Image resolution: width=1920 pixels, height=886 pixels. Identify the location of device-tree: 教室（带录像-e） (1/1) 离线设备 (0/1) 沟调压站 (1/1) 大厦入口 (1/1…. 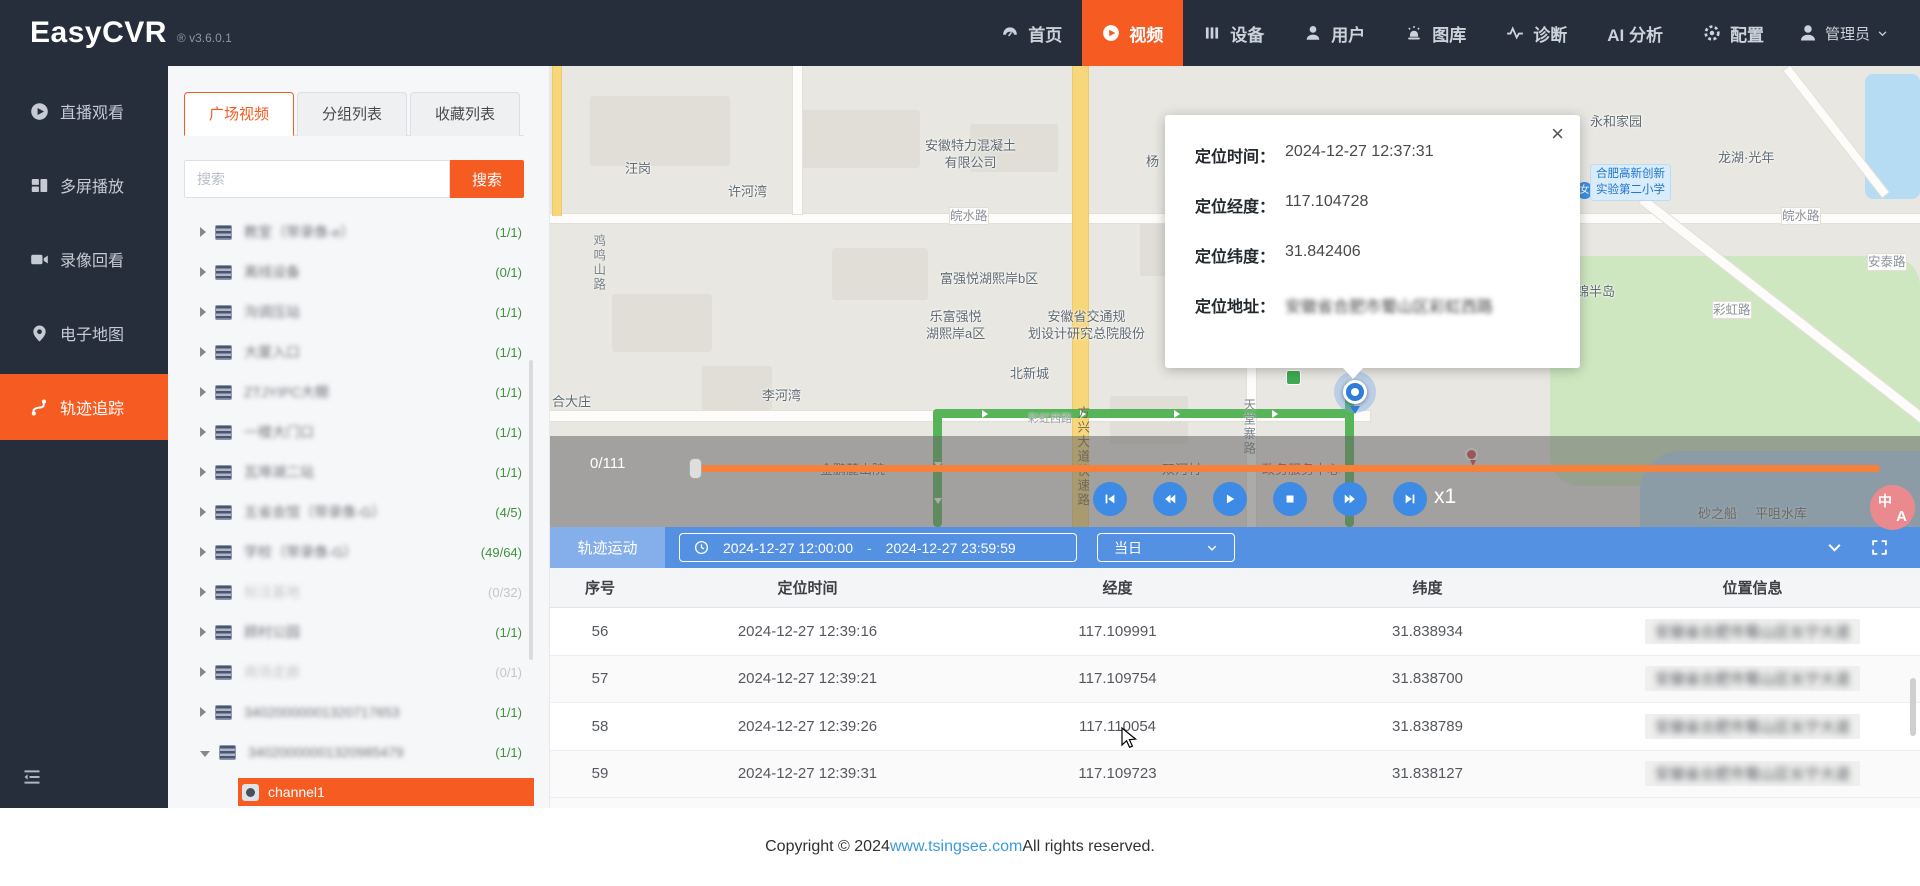
(358, 510).